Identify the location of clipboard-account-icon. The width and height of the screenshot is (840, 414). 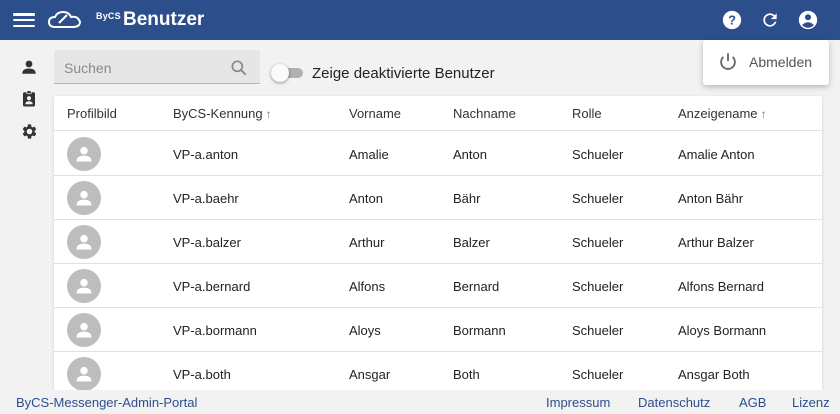
(29, 99).